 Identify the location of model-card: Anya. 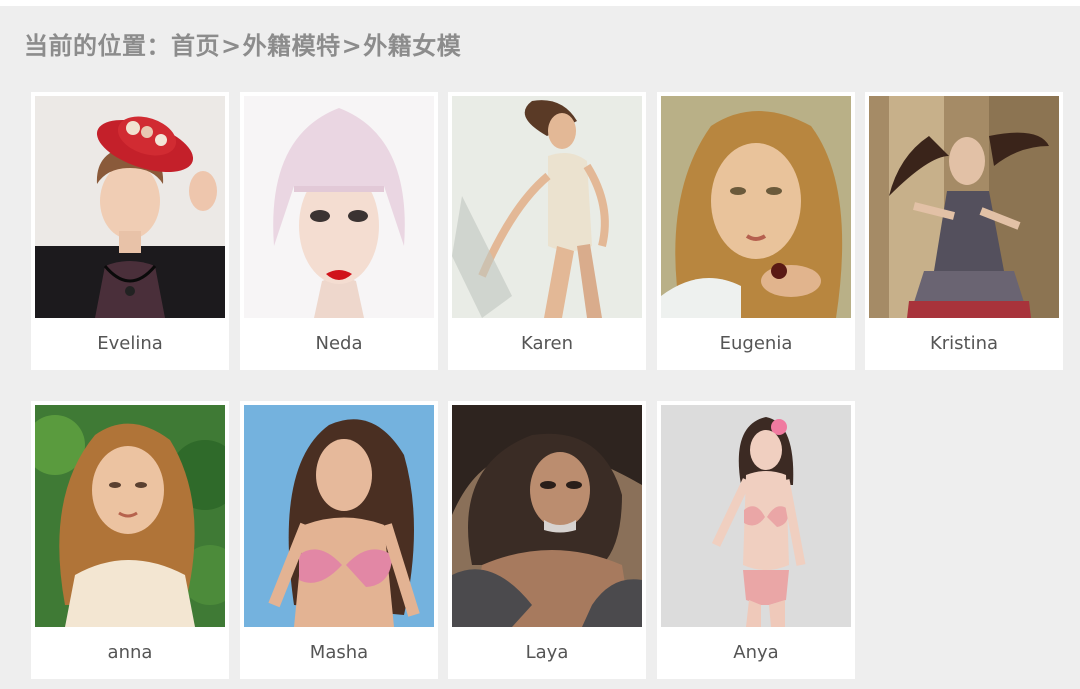
(756, 540).